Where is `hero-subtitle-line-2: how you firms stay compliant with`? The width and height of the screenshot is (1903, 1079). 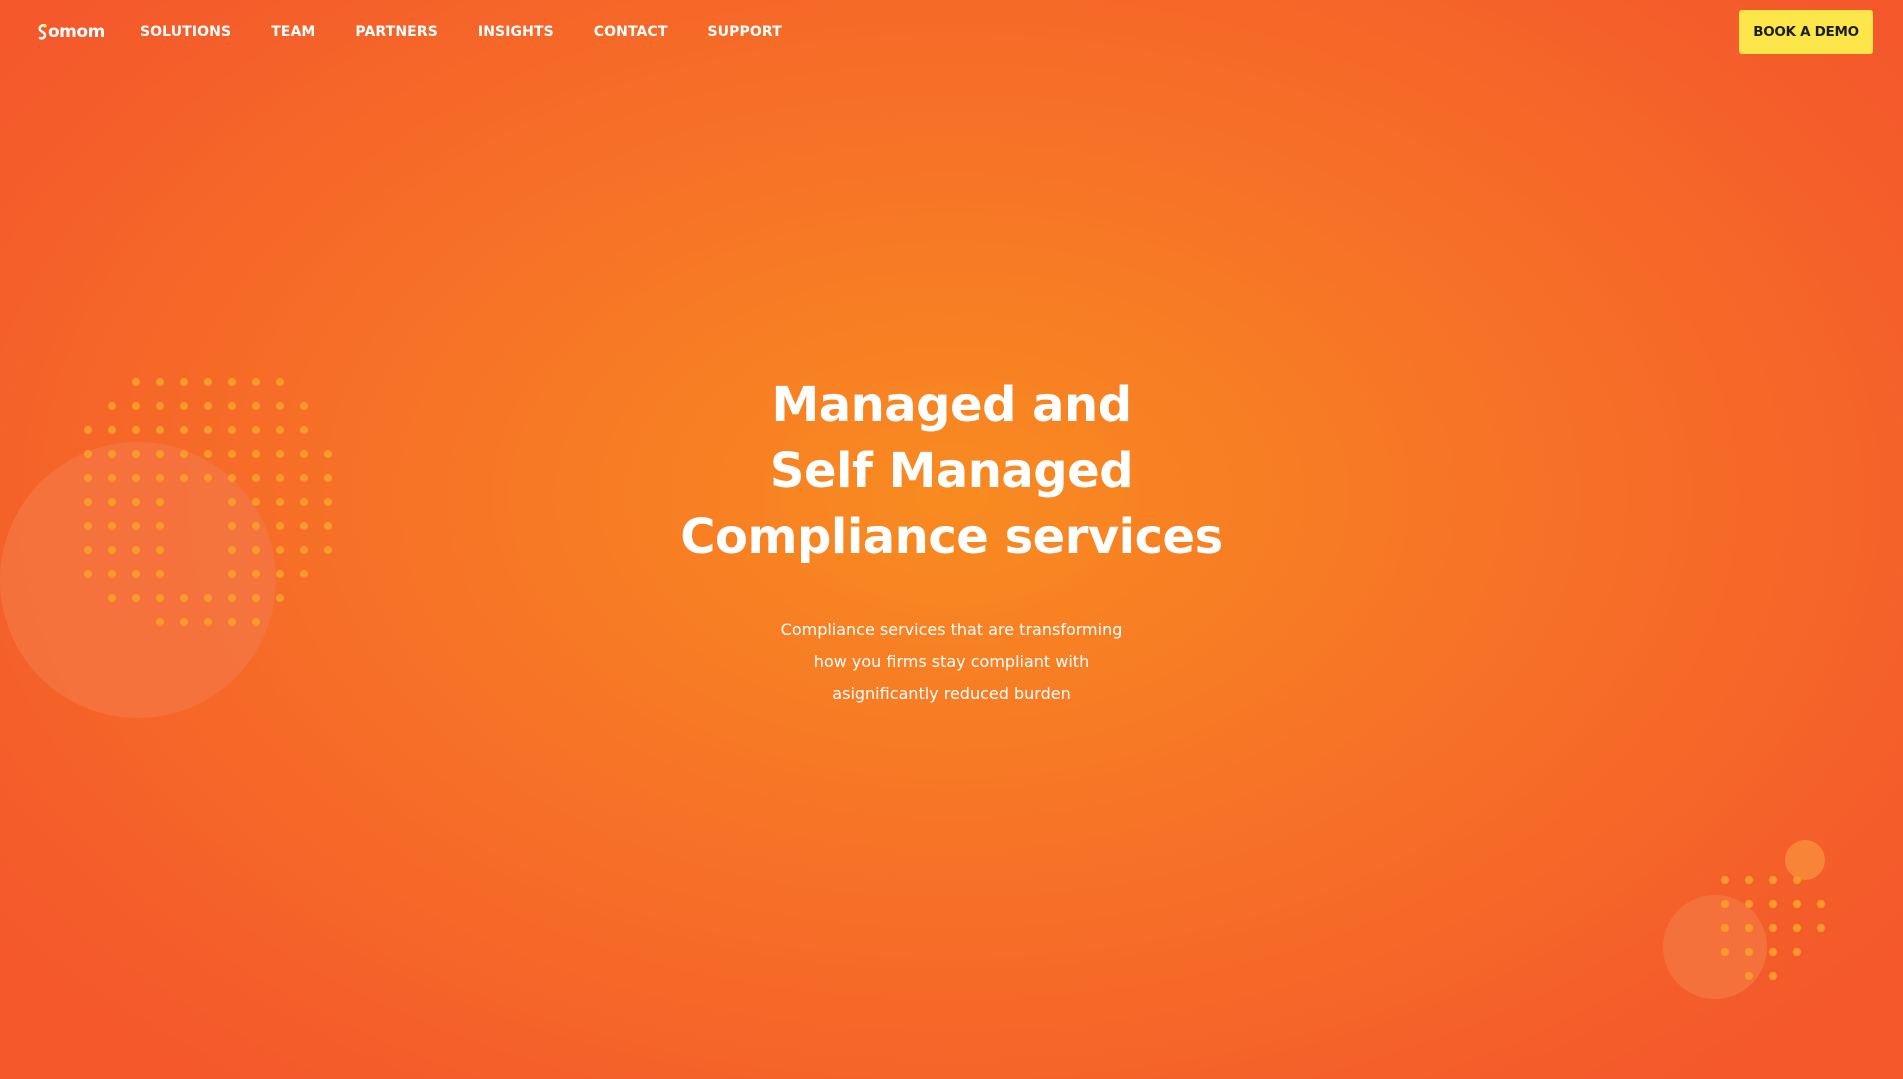 hero-subtitle-line-2: how you firms stay compliant with is located at coordinates (951, 661).